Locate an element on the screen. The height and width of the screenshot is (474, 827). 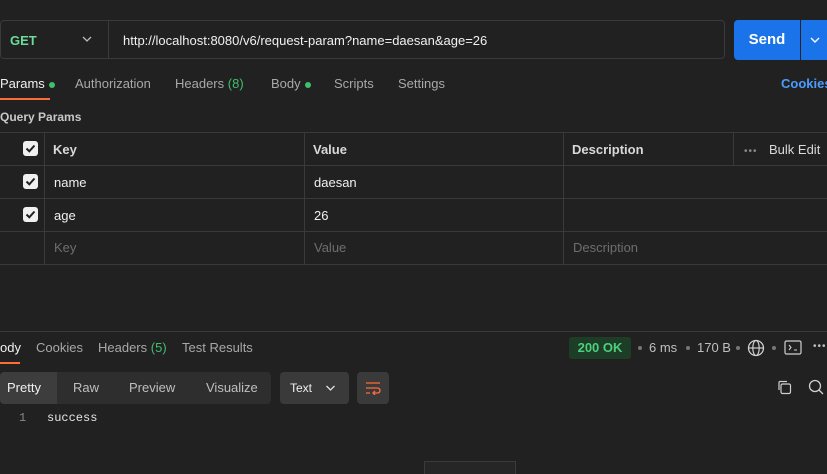
wrap-lines-icon is located at coordinates (373, 388).